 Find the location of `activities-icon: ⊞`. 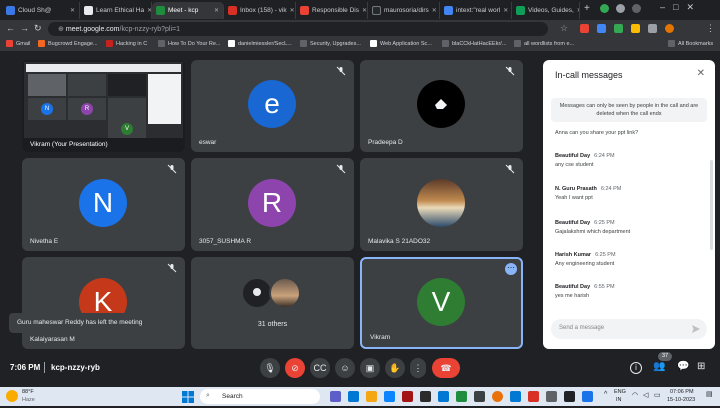

activities-icon: ⊞ is located at coordinates (701, 366).